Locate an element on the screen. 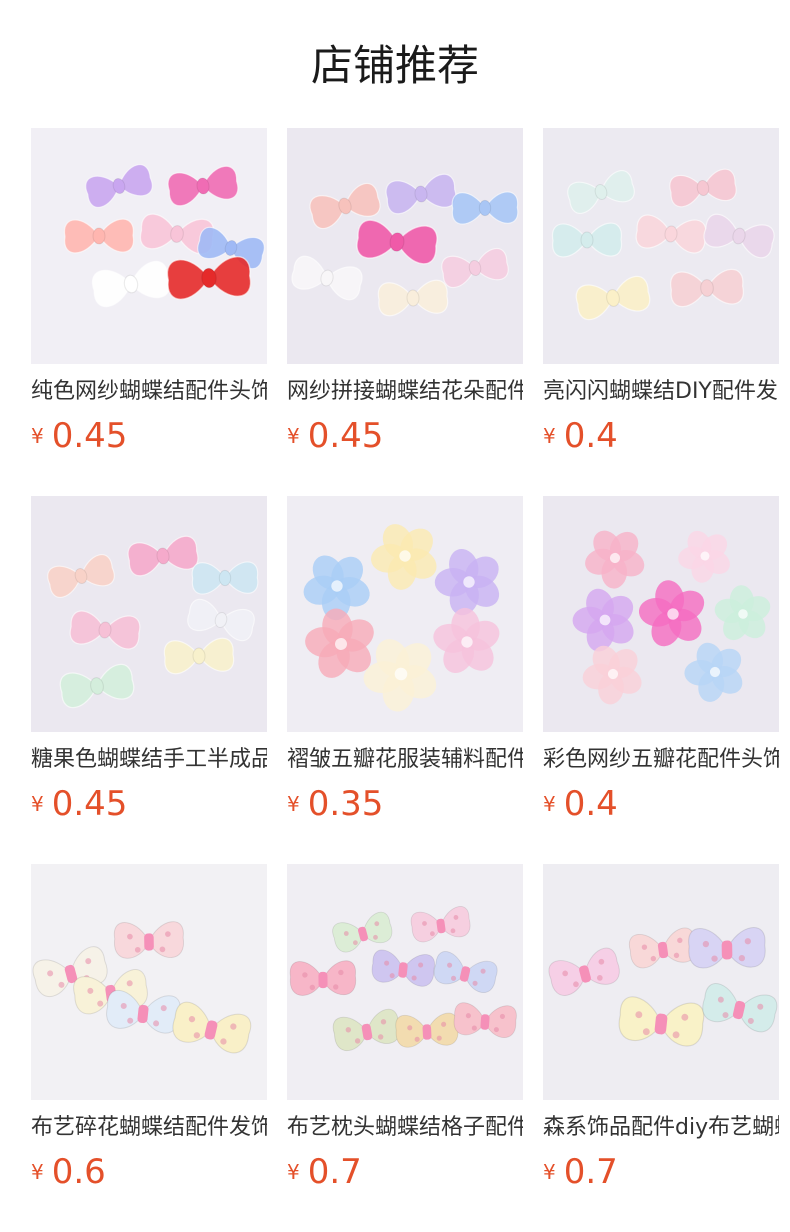  price-amount: 0.35 is located at coordinates (345, 804).